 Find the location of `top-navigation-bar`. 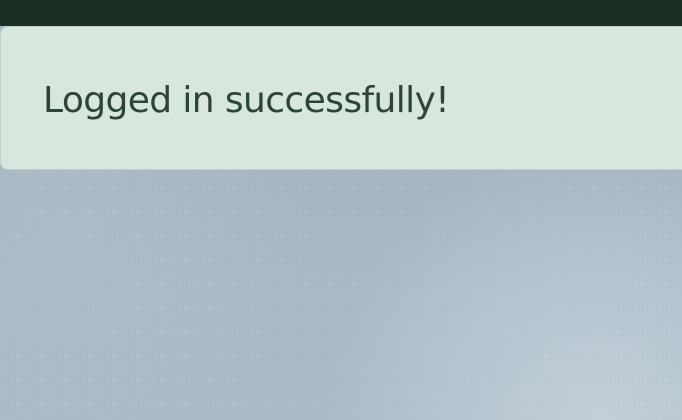

top-navigation-bar is located at coordinates (341, 13).